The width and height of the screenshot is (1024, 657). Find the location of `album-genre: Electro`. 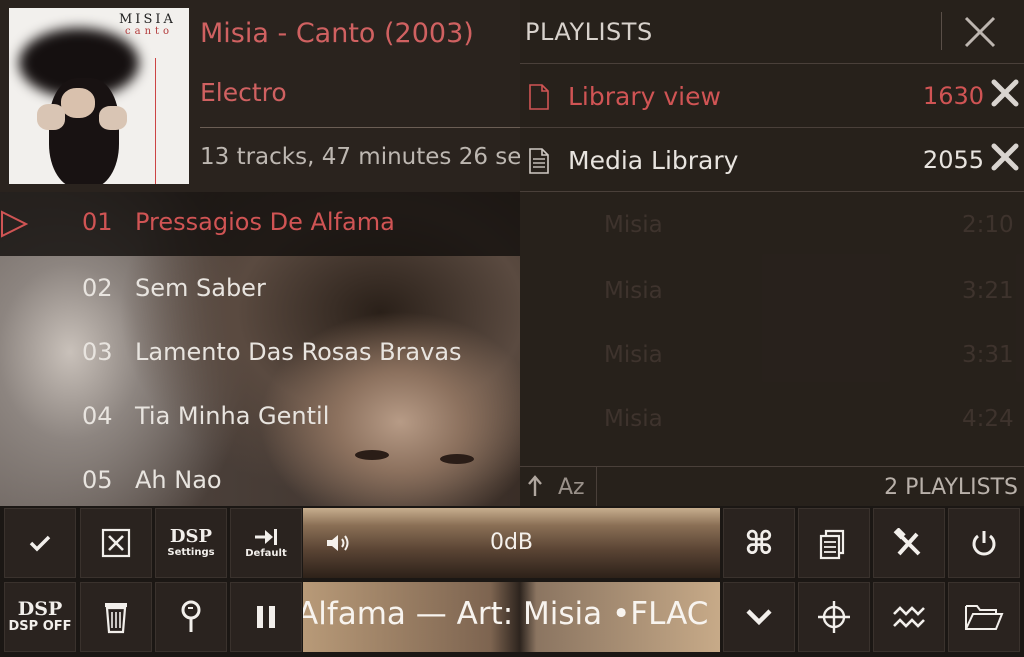

album-genre: Electro is located at coordinates (243, 92).